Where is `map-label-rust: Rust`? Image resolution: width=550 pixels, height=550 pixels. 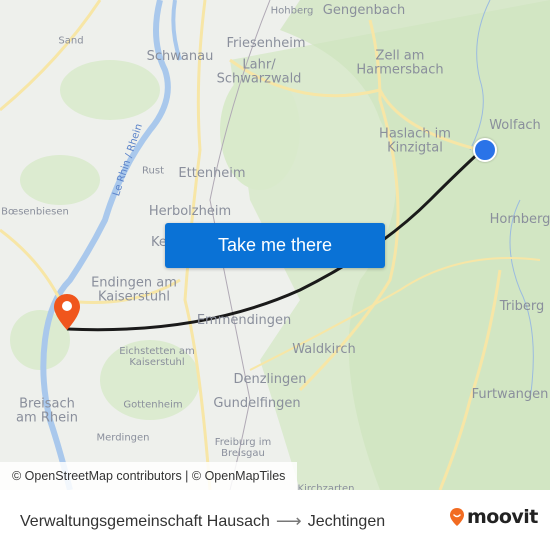
map-label-rust: Rust is located at coordinates (153, 171).